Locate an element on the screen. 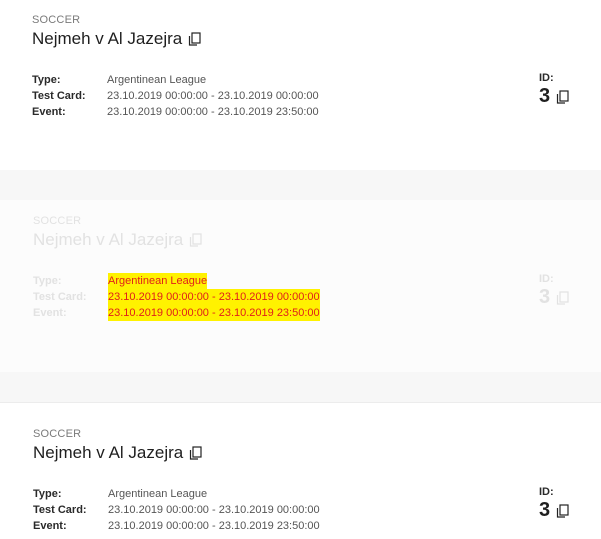 The height and width of the screenshot is (539, 601). card-top-band is located at coordinates (300, 185).